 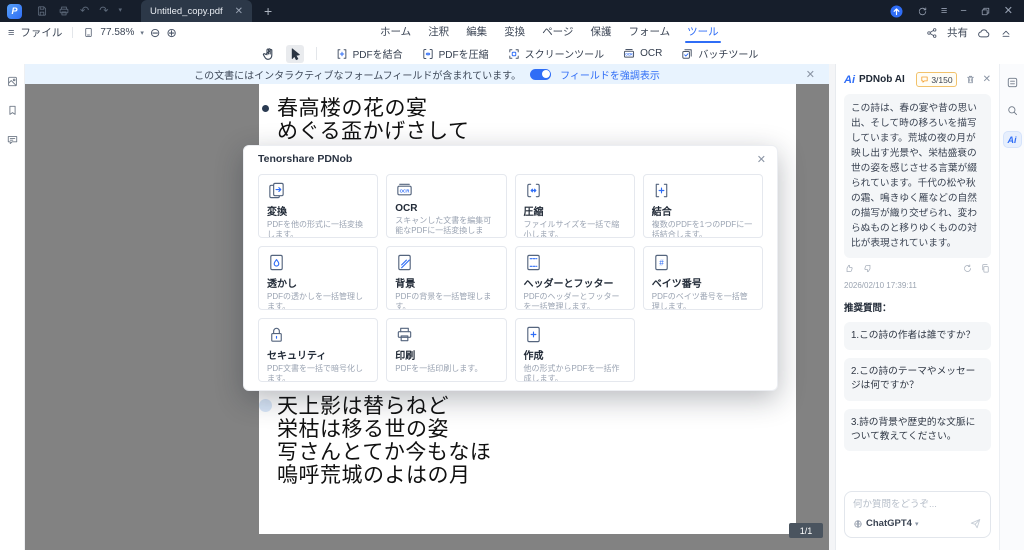 I want to click on copy-icon, so click(x=985, y=268).